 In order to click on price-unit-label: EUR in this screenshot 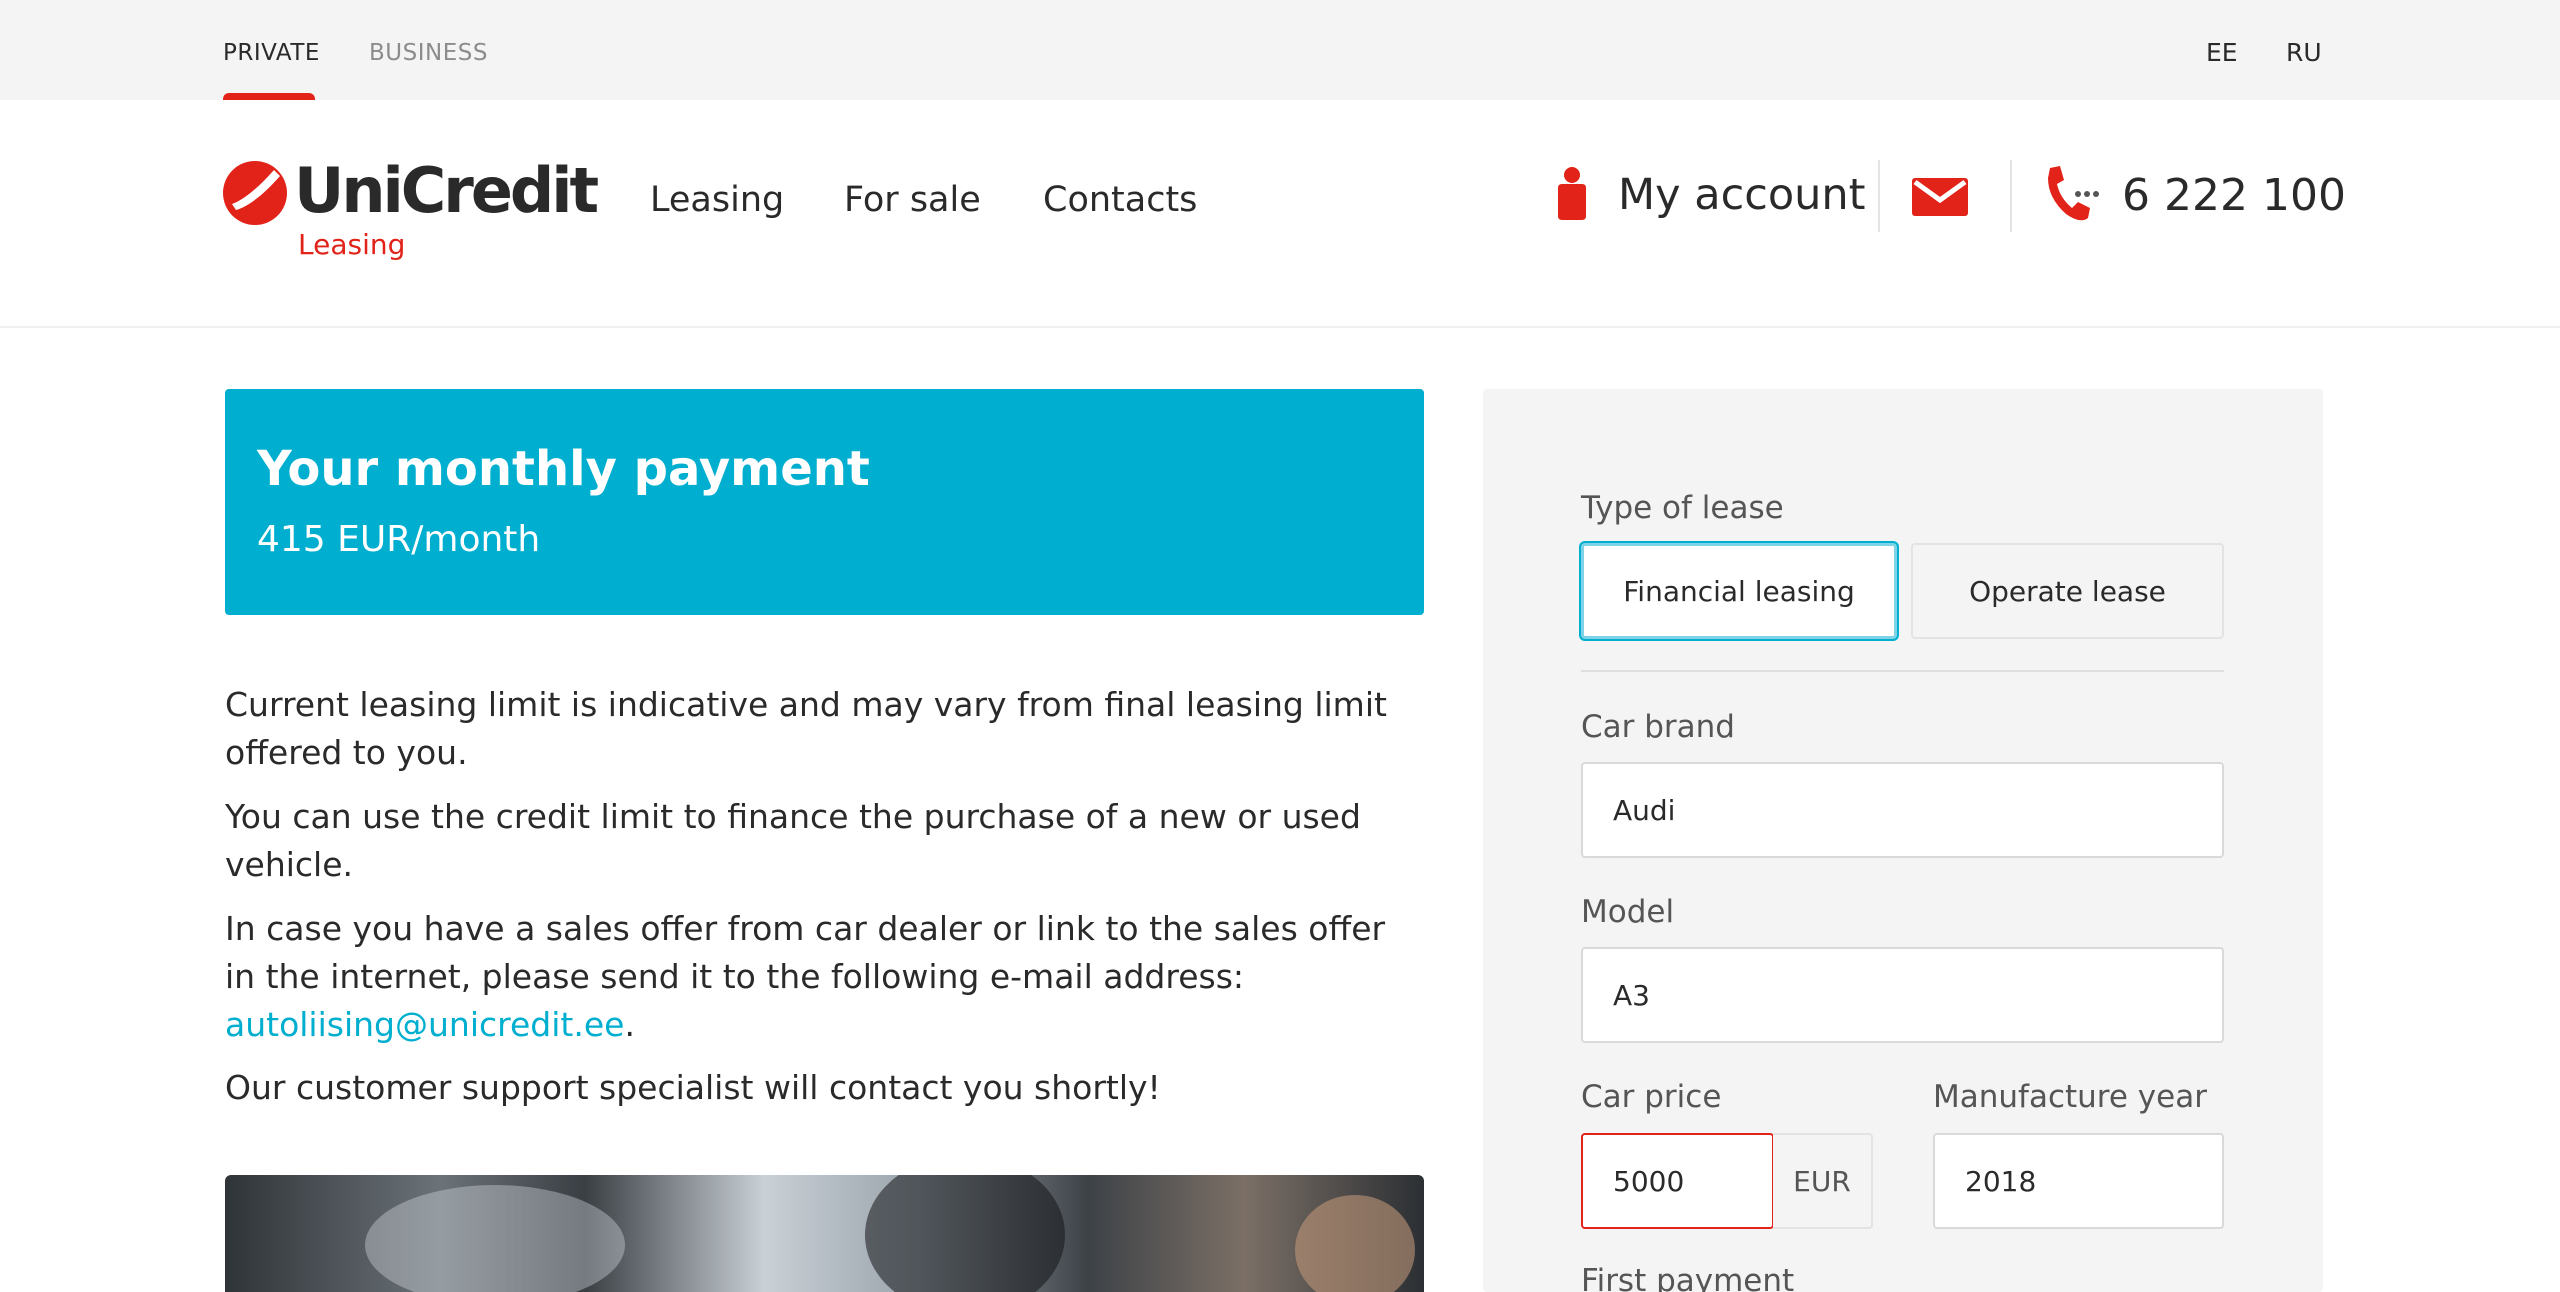, I will do `click(1823, 1181)`.